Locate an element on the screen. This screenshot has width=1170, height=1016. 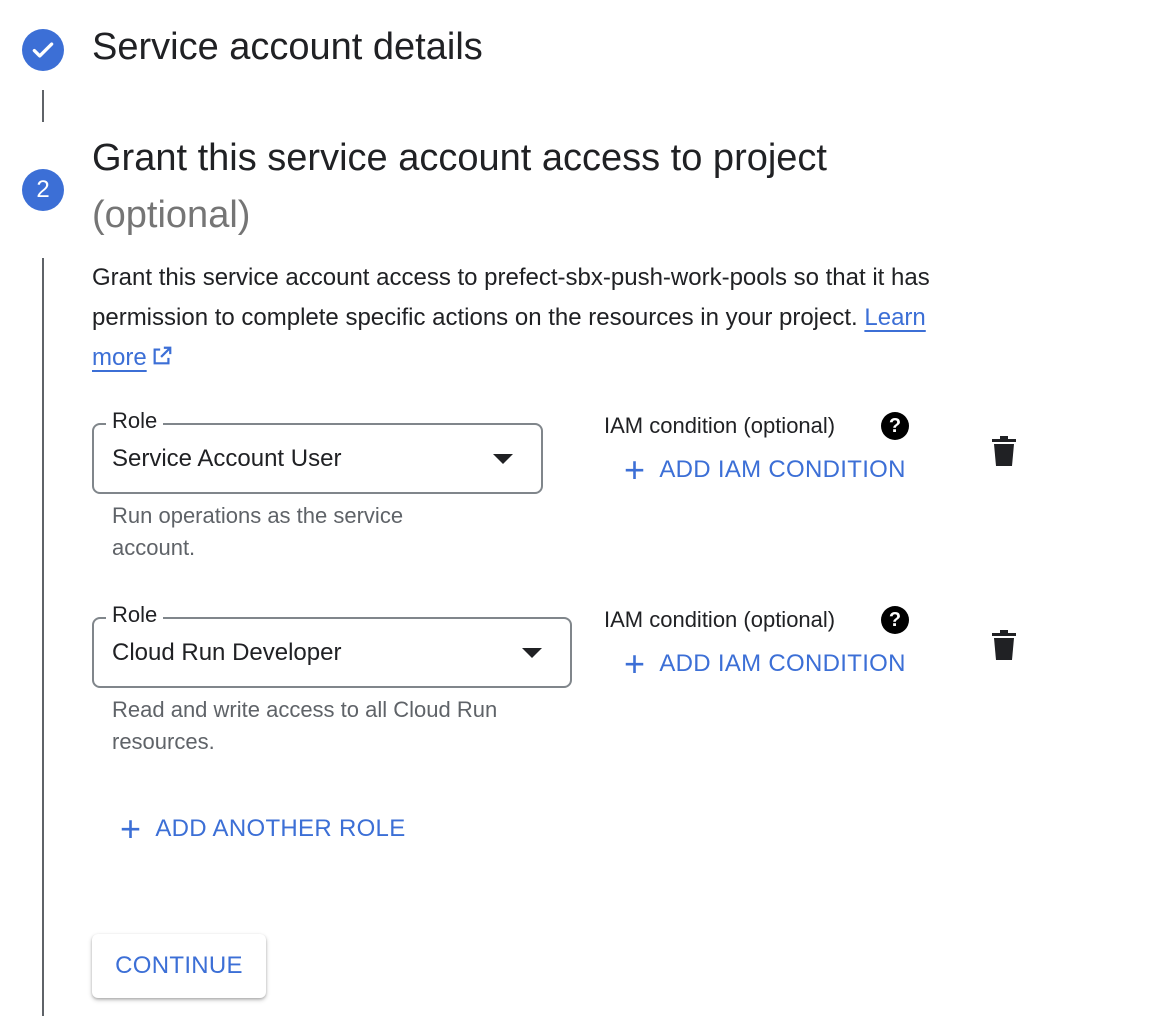
step-2-optional-label: (optional) is located at coordinates (171, 215).